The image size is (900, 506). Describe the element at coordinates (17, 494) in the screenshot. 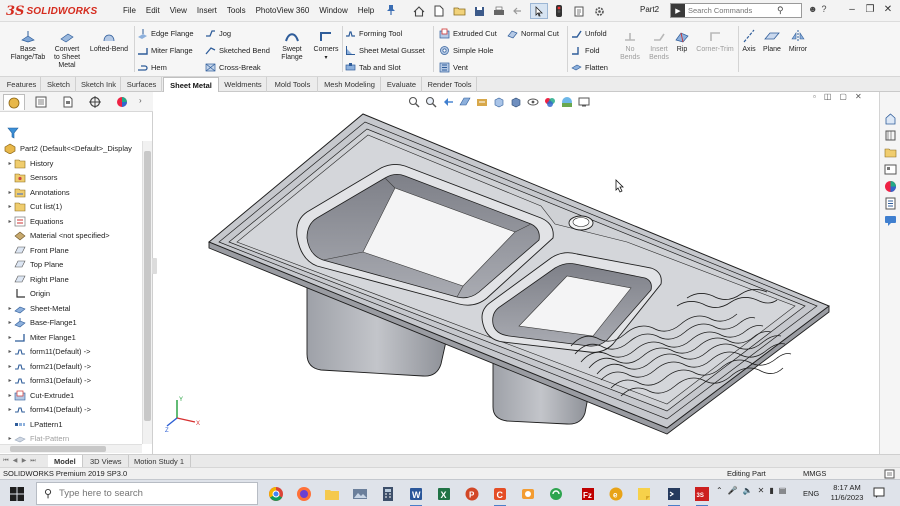

I see `windows-start-icon` at that location.